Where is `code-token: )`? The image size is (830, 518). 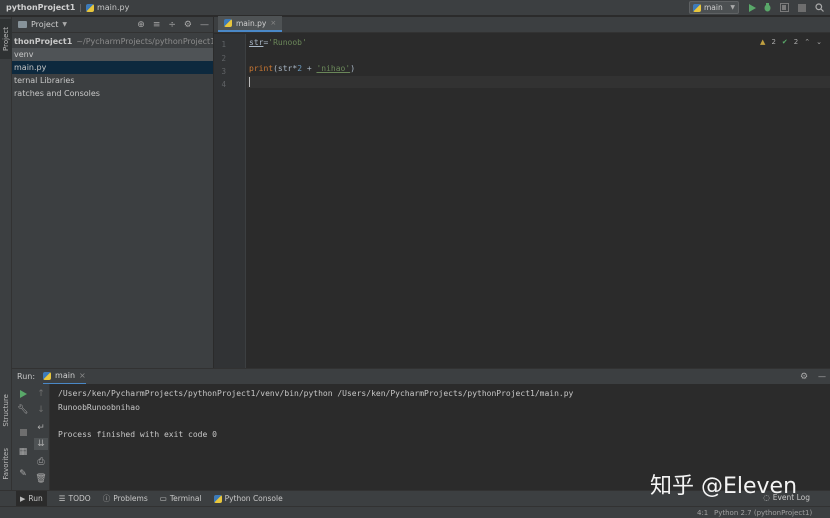 code-token: ) is located at coordinates (353, 68).